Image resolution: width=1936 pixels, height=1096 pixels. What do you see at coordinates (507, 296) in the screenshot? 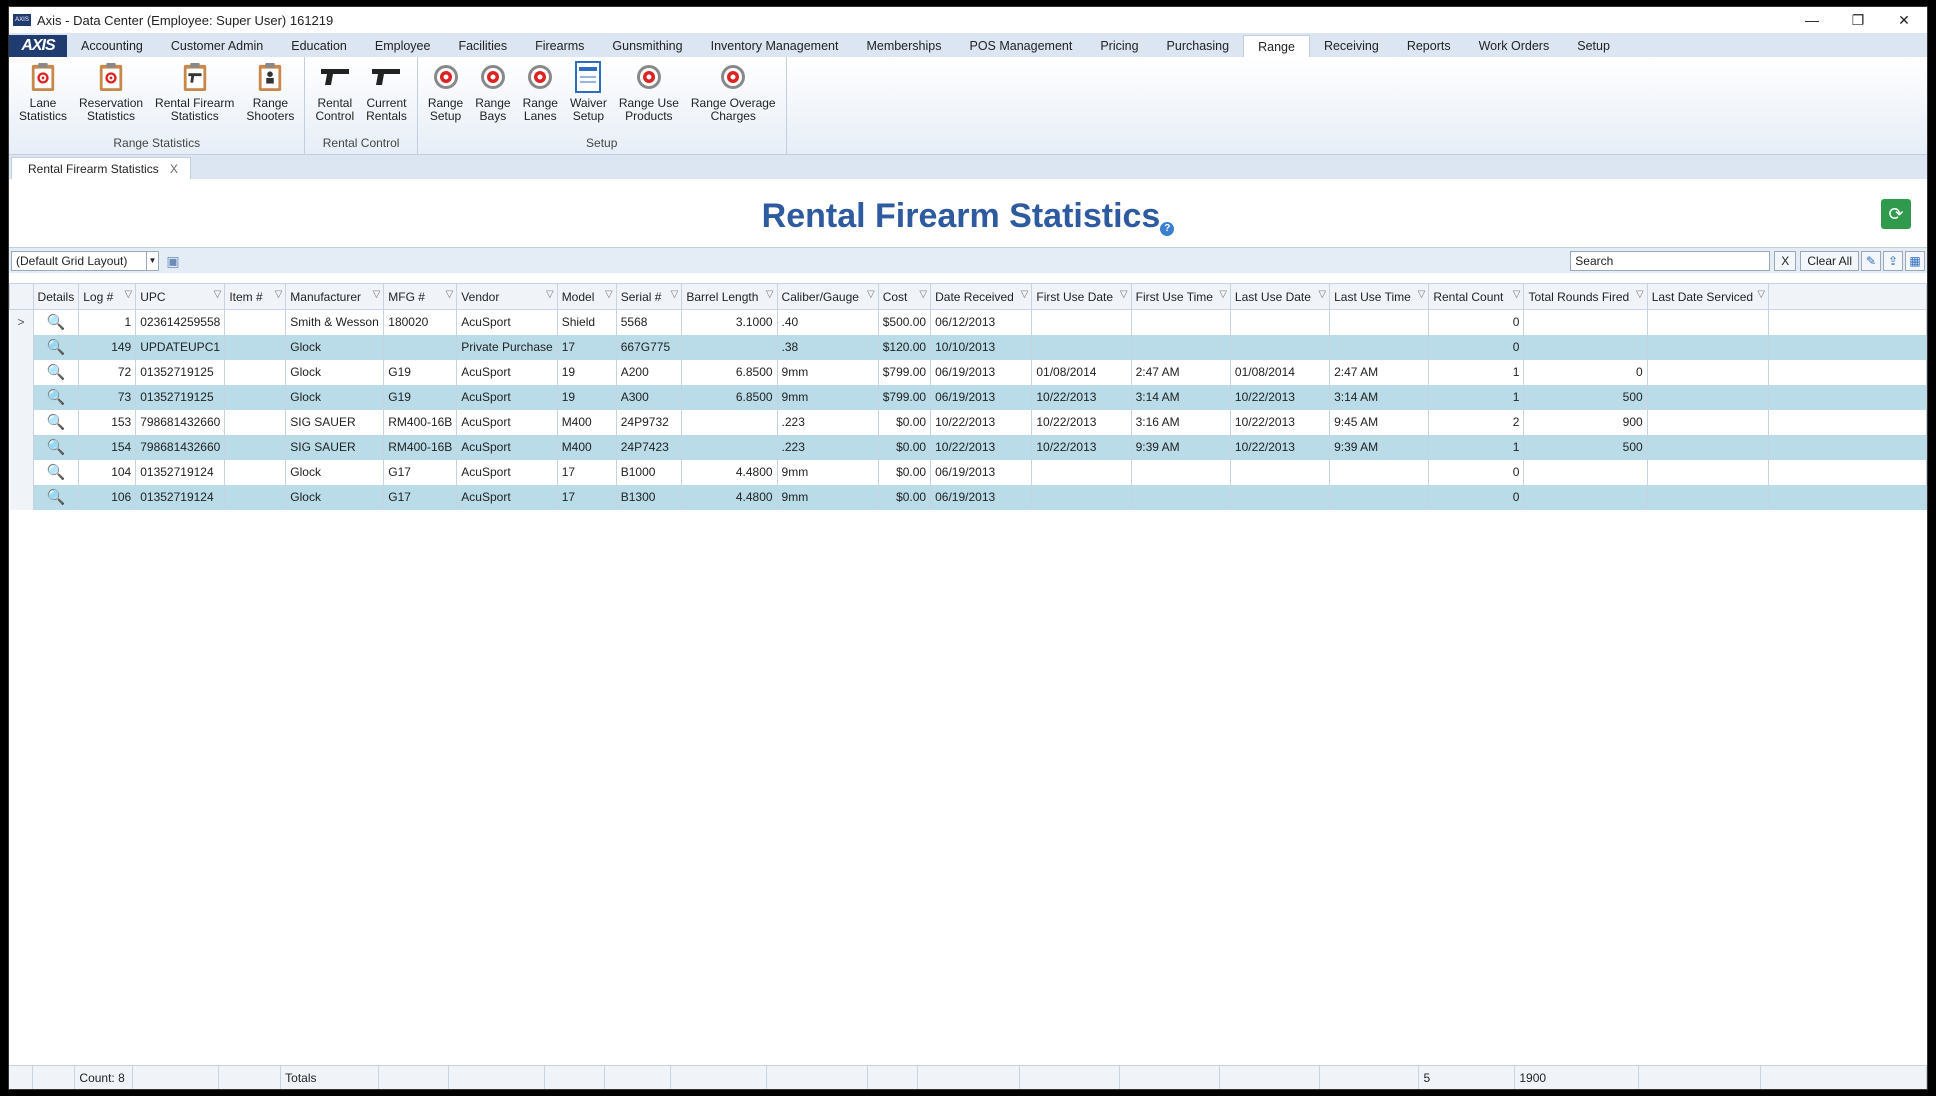
I see `column-header-vendor: Vendor ▽` at bounding box center [507, 296].